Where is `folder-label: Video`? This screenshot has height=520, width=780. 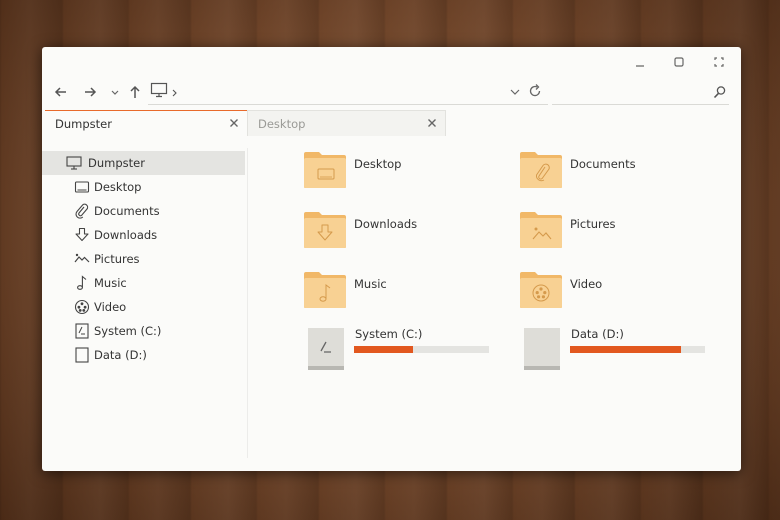
folder-label: Video is located at coordinates (586, 284).